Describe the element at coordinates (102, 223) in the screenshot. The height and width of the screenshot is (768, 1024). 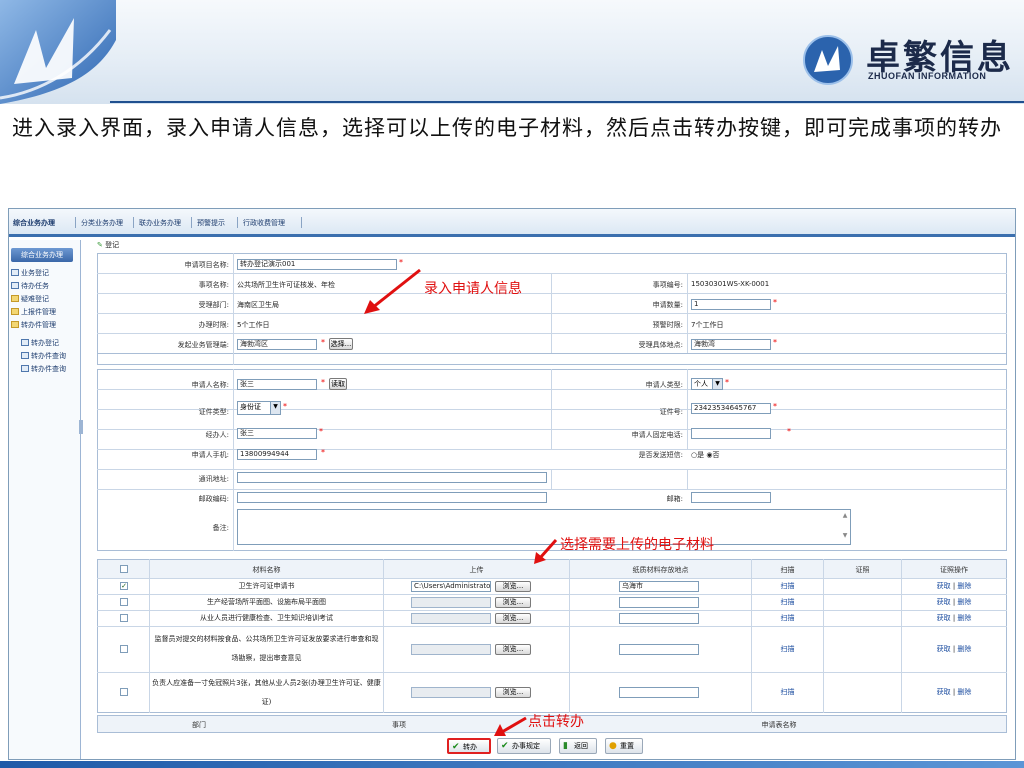
I see `nav-tab-category: 分类业务办理` at that location.